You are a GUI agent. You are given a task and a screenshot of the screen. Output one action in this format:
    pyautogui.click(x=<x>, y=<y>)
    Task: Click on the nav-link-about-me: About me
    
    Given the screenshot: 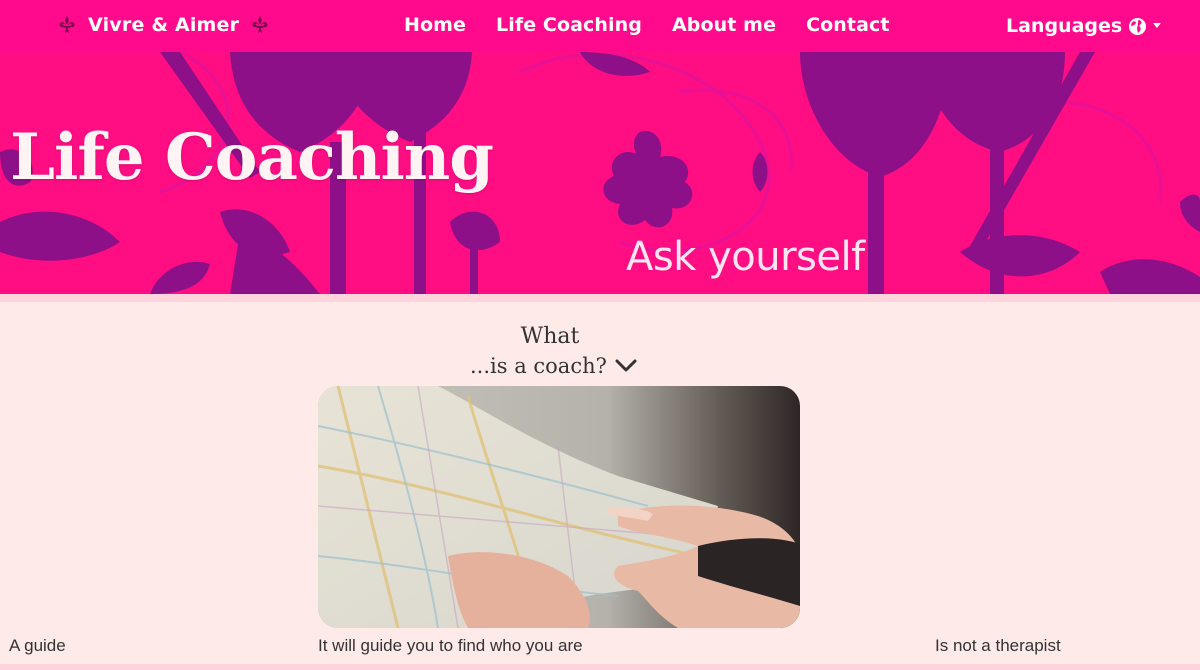 What is the action you would take?
    pyautogui.click(x=724, y=25)
    